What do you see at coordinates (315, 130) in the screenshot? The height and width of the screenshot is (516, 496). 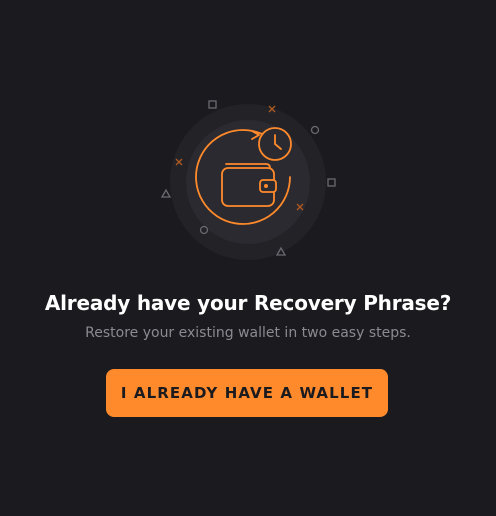 I see `decor-circle-icon` at bounding box center [315, 130].